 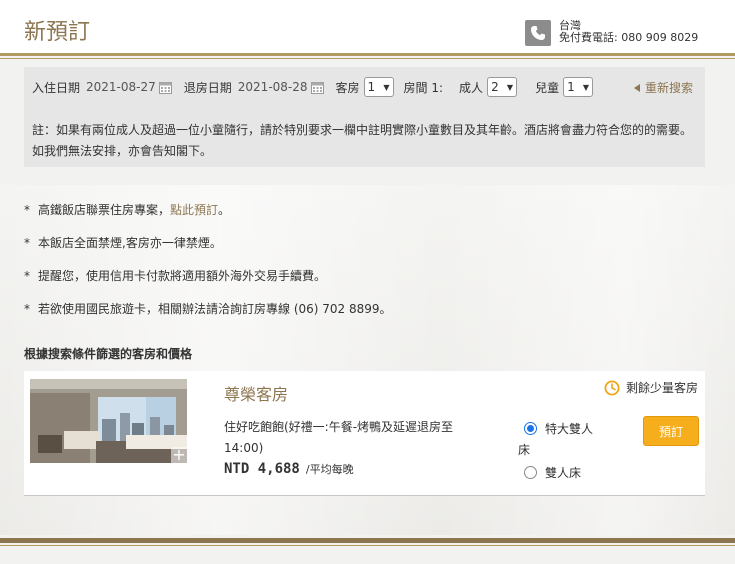 I want to click on phone-number: 080 909 8029, so click(x=659, y=37).